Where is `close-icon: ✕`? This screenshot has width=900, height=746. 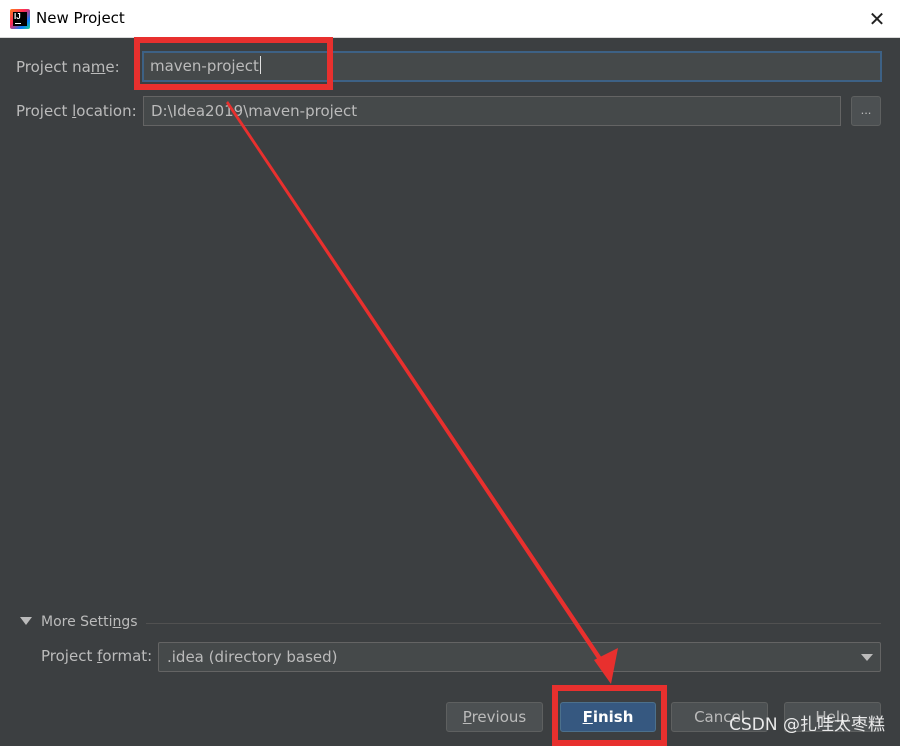
close-icon: ✕ is located at coordinates (877, 19).